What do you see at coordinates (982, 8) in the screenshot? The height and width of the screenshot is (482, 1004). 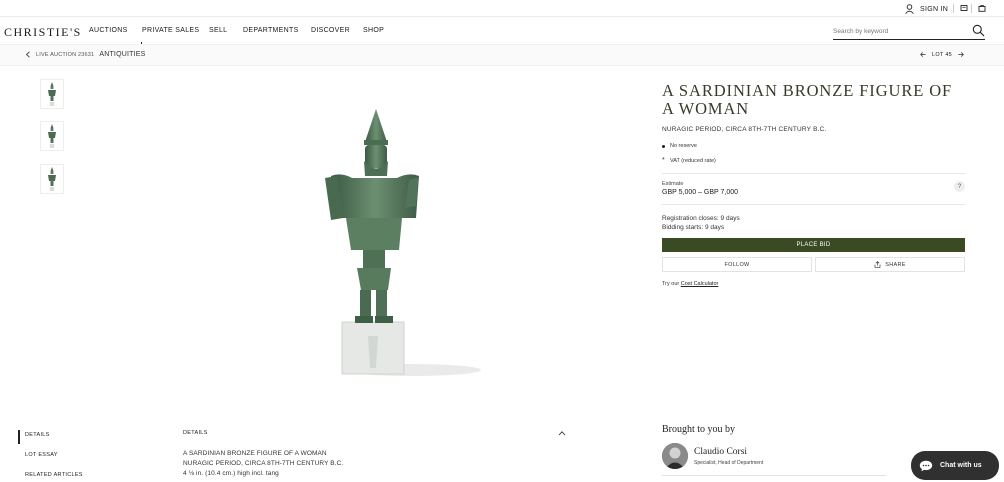 I see `bag-icon` at bounding box center [982, 8].